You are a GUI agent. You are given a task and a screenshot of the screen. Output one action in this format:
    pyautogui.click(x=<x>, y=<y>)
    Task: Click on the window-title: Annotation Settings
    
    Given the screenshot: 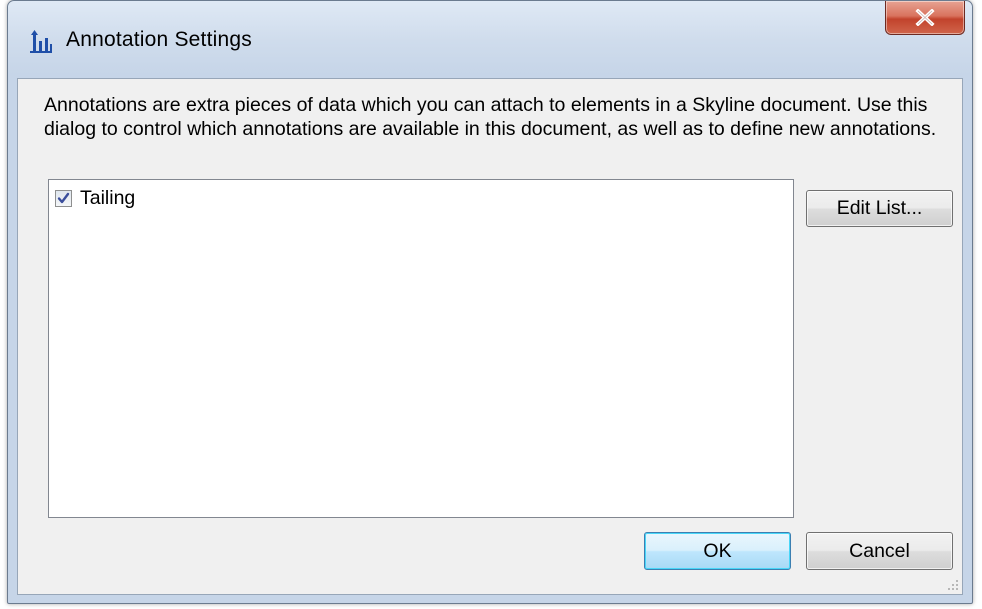 What is the action you would take?
    pyautogui.click(x=159, y=39)
    